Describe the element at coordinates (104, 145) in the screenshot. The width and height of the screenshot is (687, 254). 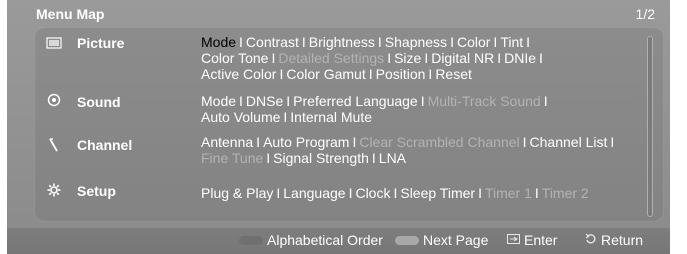
I see `menu-label-channel: Channel` at that location.